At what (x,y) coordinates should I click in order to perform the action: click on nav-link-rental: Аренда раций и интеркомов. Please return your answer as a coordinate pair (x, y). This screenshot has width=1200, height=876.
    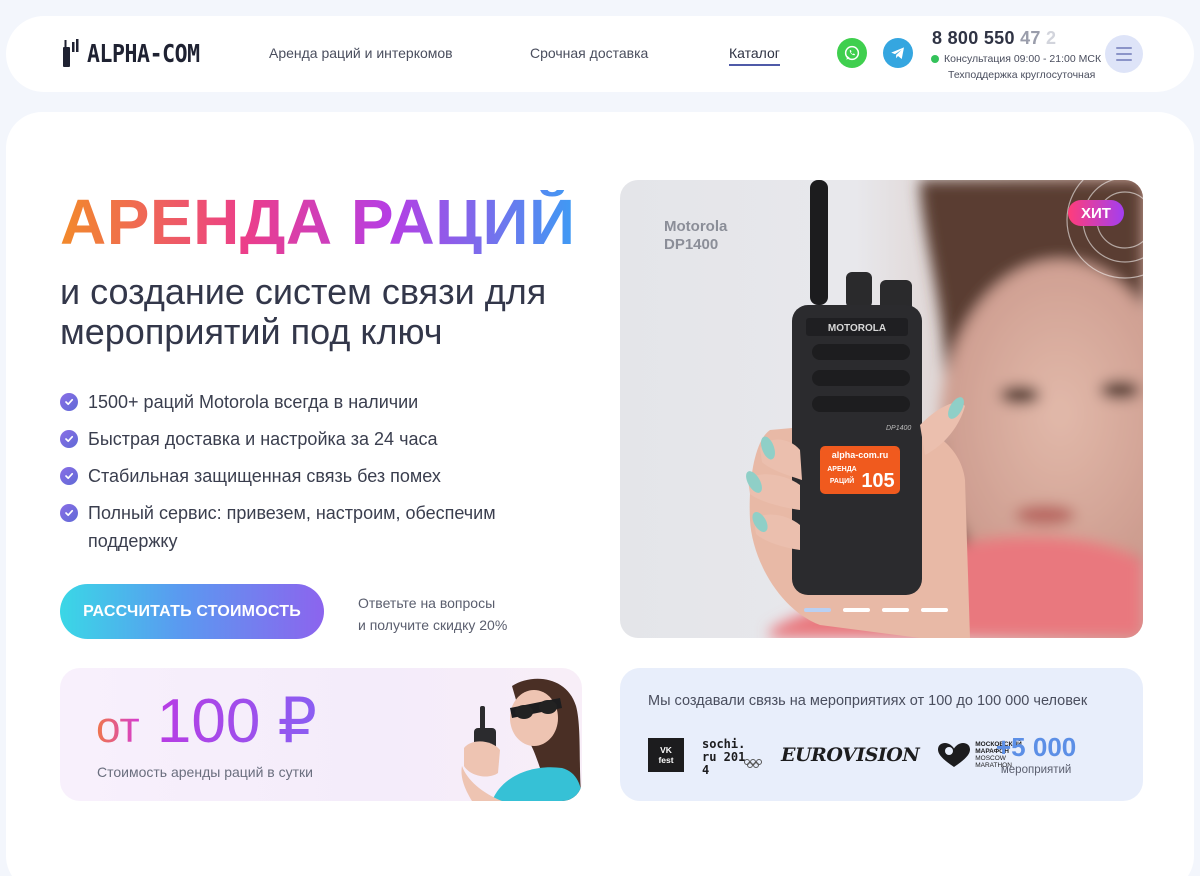
    Looking at the image, I should click on (361, 53).